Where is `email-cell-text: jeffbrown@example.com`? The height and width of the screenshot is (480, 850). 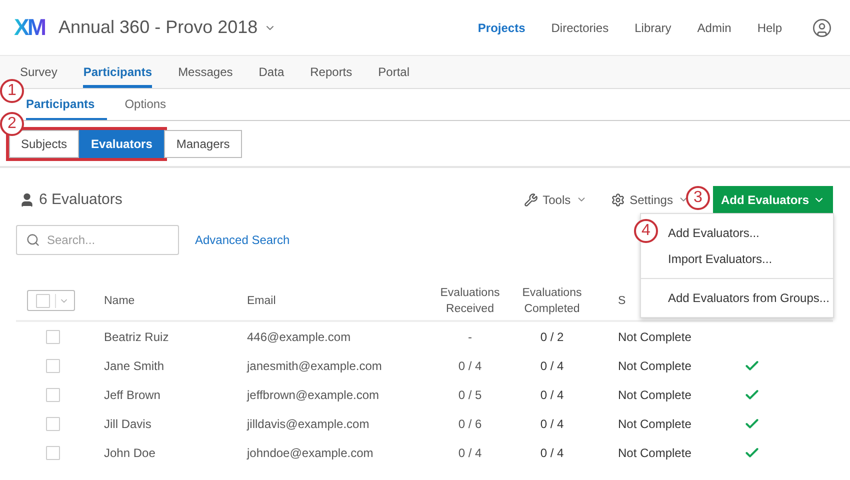
email-cell-text: jeffbrown@example.com is located at coordinates (313, 395).